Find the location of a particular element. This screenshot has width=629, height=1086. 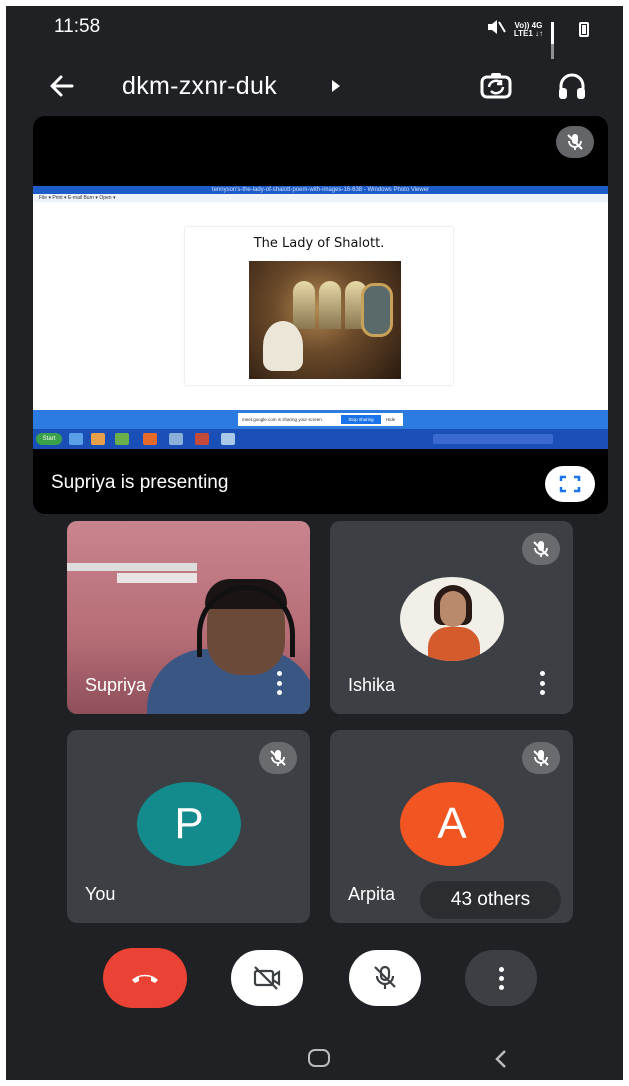

avatar is located at coordinates (452, 619).